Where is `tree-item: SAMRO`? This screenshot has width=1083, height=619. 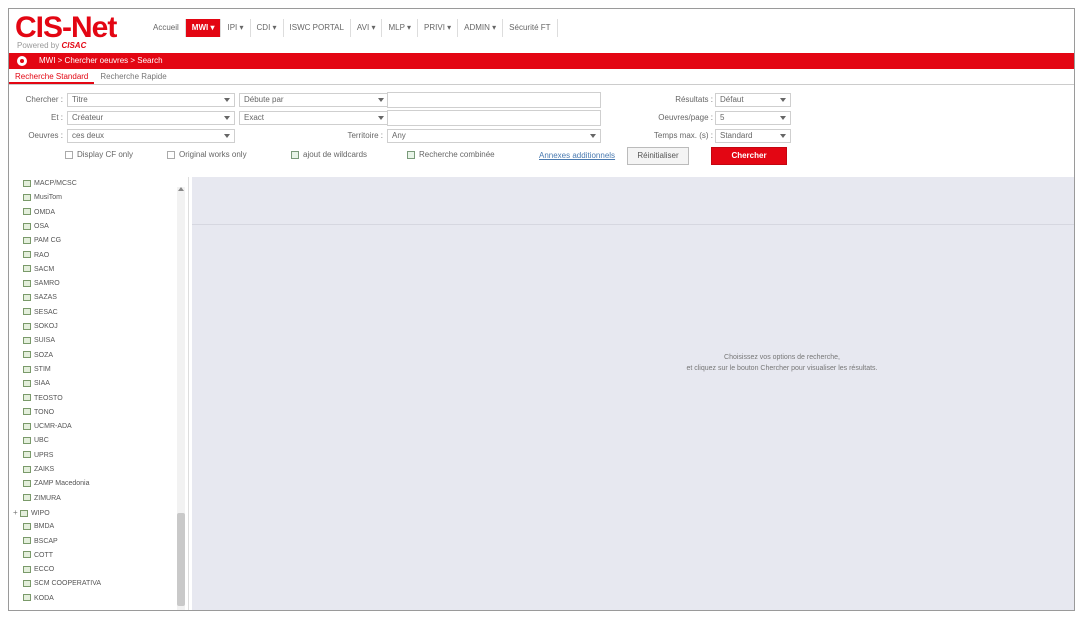 tree-item: SAMRO is located at coordinates (41, 284).